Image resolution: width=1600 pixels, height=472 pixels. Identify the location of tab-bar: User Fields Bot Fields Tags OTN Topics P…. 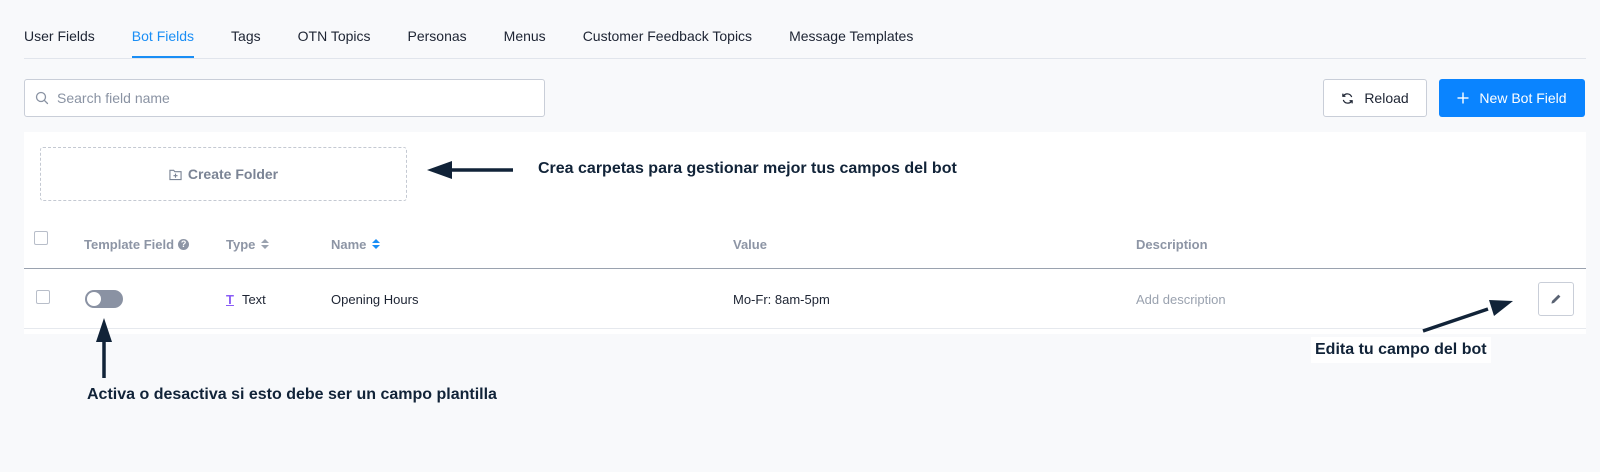
(805, 29).